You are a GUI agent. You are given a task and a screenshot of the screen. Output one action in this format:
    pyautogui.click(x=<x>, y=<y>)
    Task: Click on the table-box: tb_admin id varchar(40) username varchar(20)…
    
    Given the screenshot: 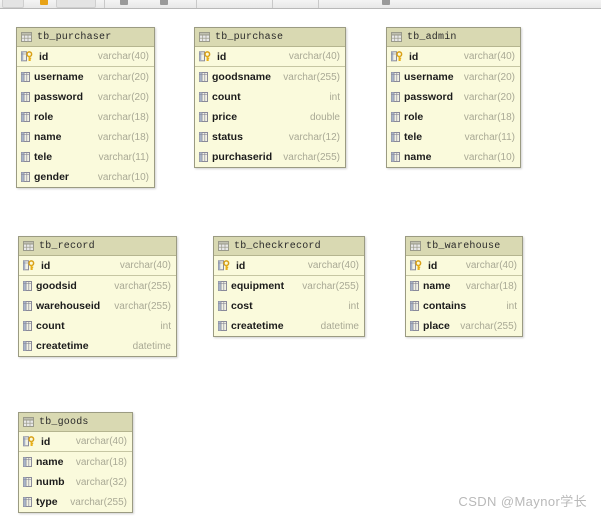 What is the action you would take?
    pyautogui.click(x=453, y=97)
    